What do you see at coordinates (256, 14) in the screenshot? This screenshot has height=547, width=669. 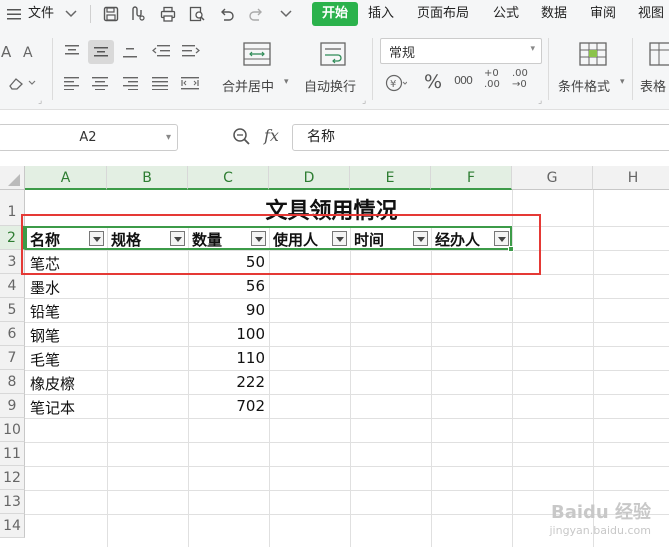 I see `redo-icon` at bounding box center [256, 14].